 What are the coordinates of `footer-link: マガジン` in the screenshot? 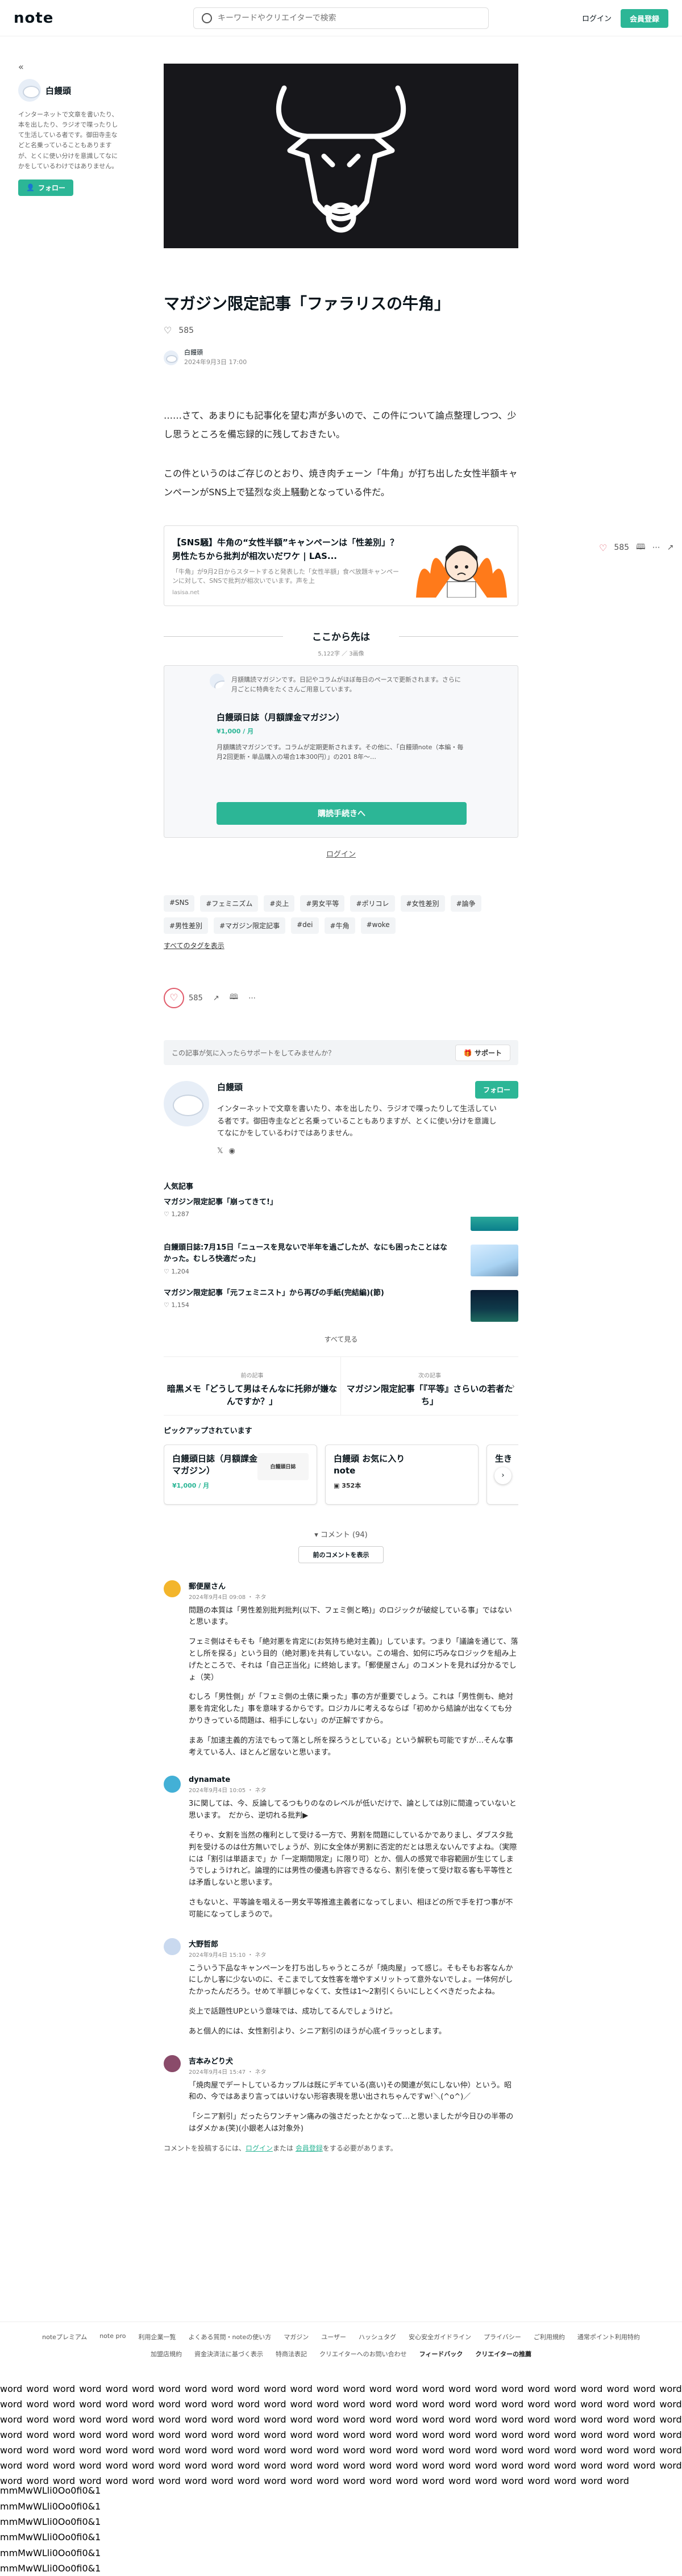 It's located at (297, 2337).